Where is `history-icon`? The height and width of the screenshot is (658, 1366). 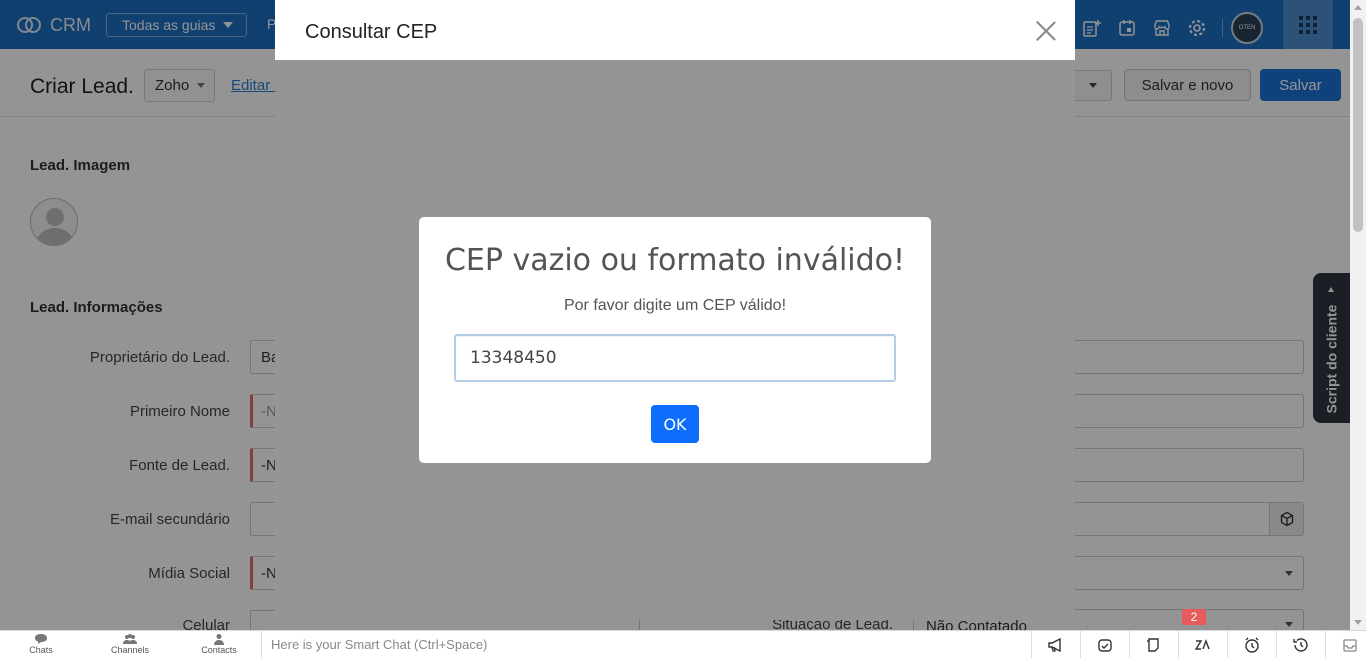
history-icon is located at coordinates (1300, 644).